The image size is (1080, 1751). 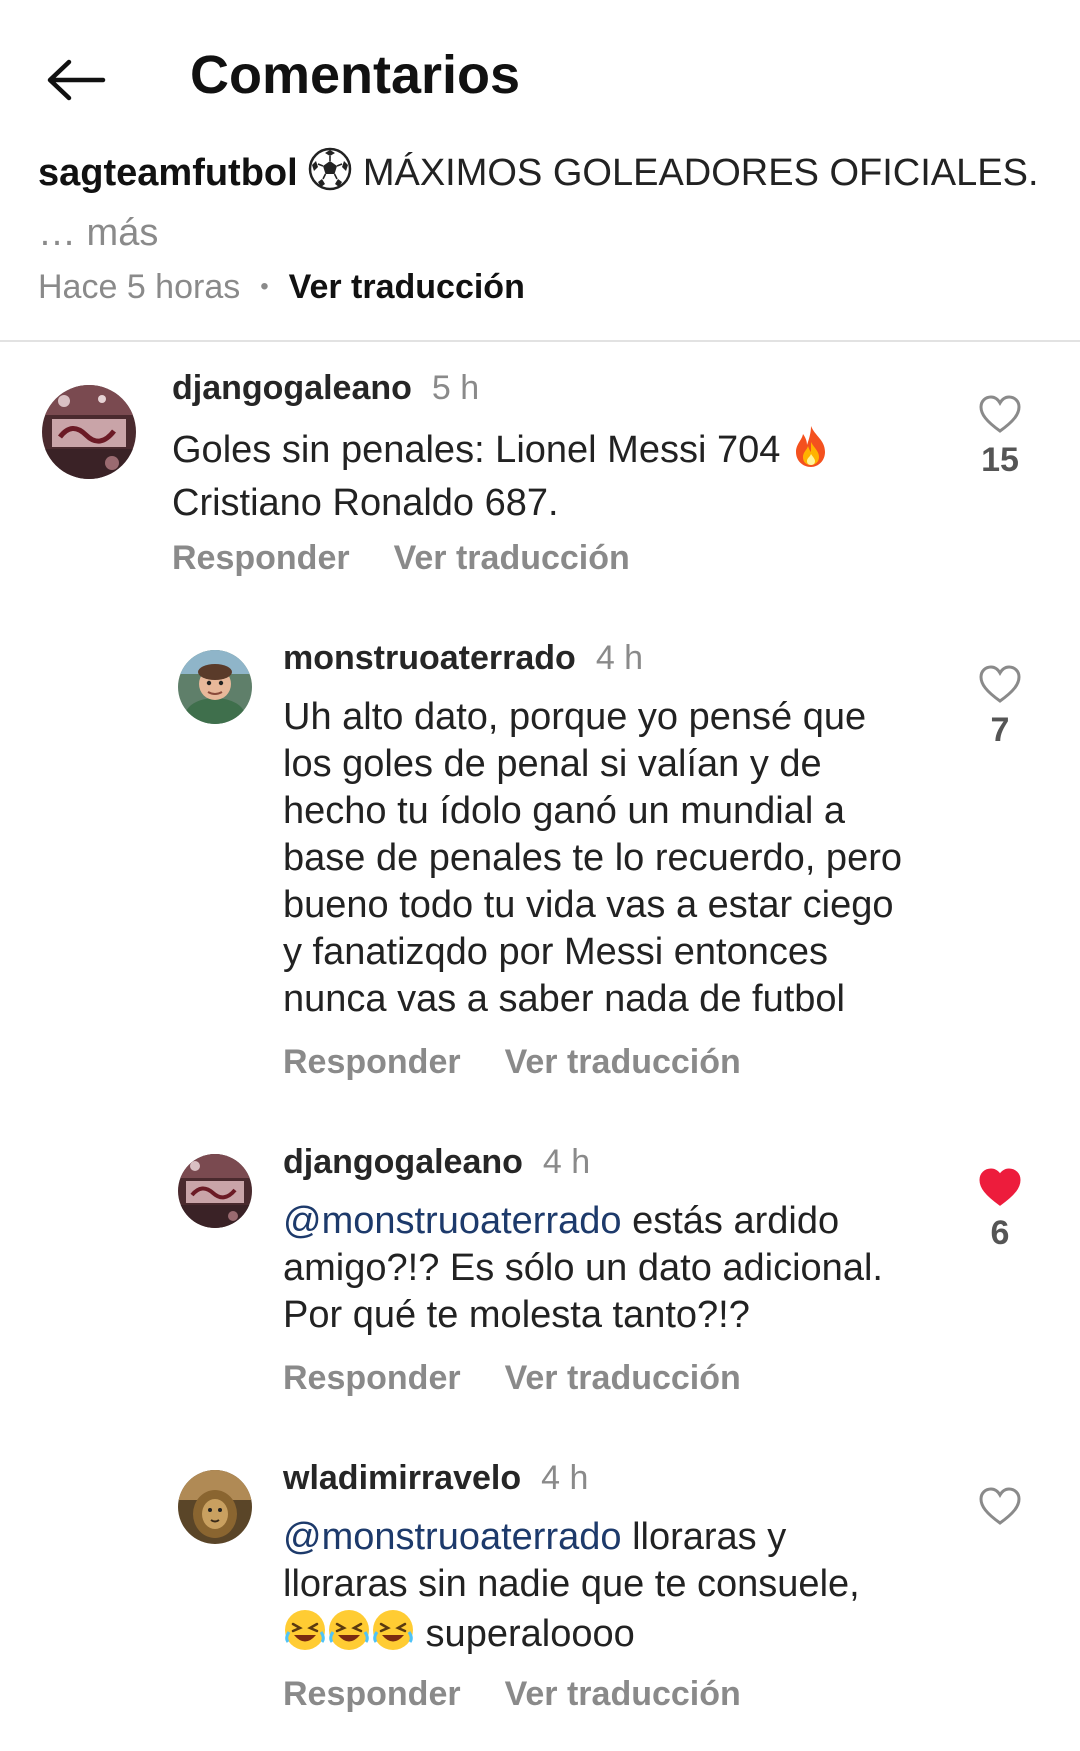 I want to click on comment-username: wladimirravelo, so click(x=402, y=1478).